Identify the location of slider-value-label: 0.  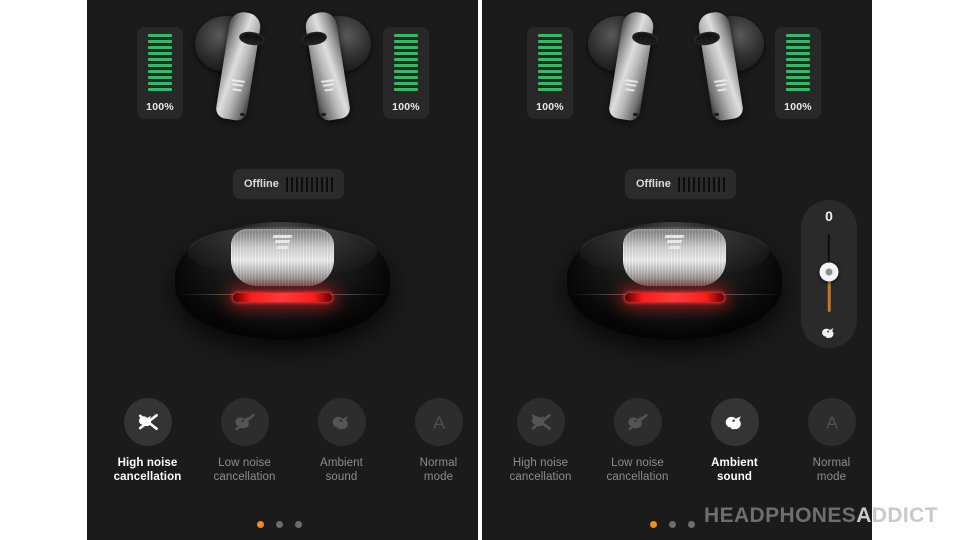
(829, 216).